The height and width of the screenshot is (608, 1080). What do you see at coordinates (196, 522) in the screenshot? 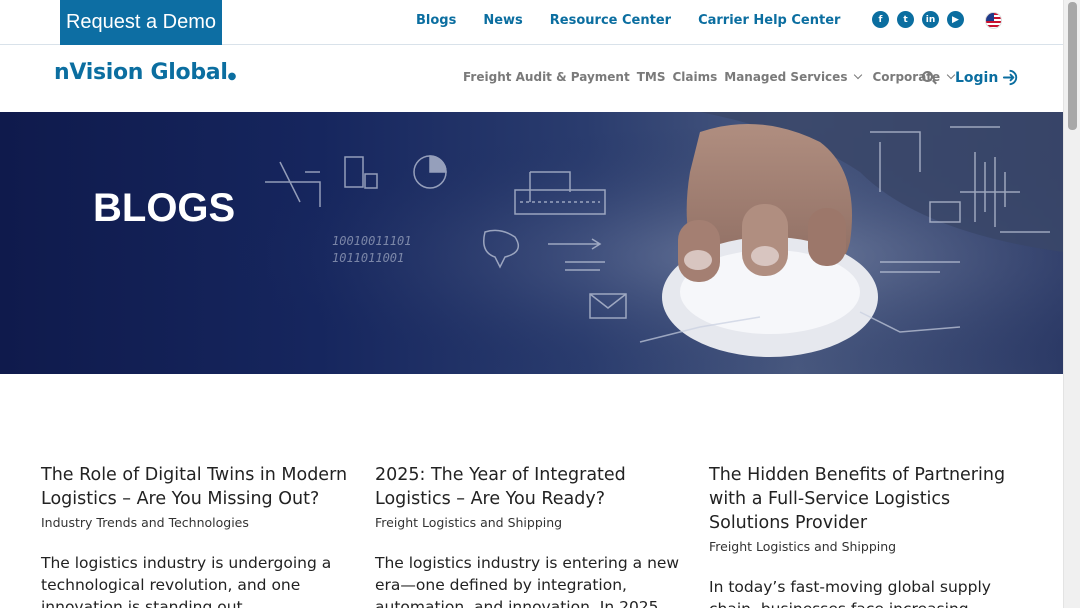
I see `blog-card-category: Industry Trends and Technologies` at bounding box center [196, 522].